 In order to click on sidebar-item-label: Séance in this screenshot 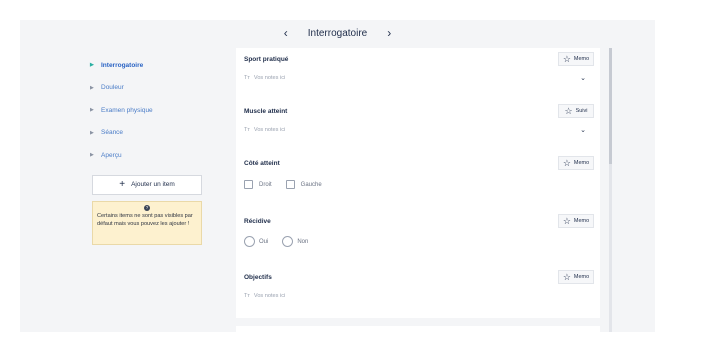, I will do `click(112, 133)`.